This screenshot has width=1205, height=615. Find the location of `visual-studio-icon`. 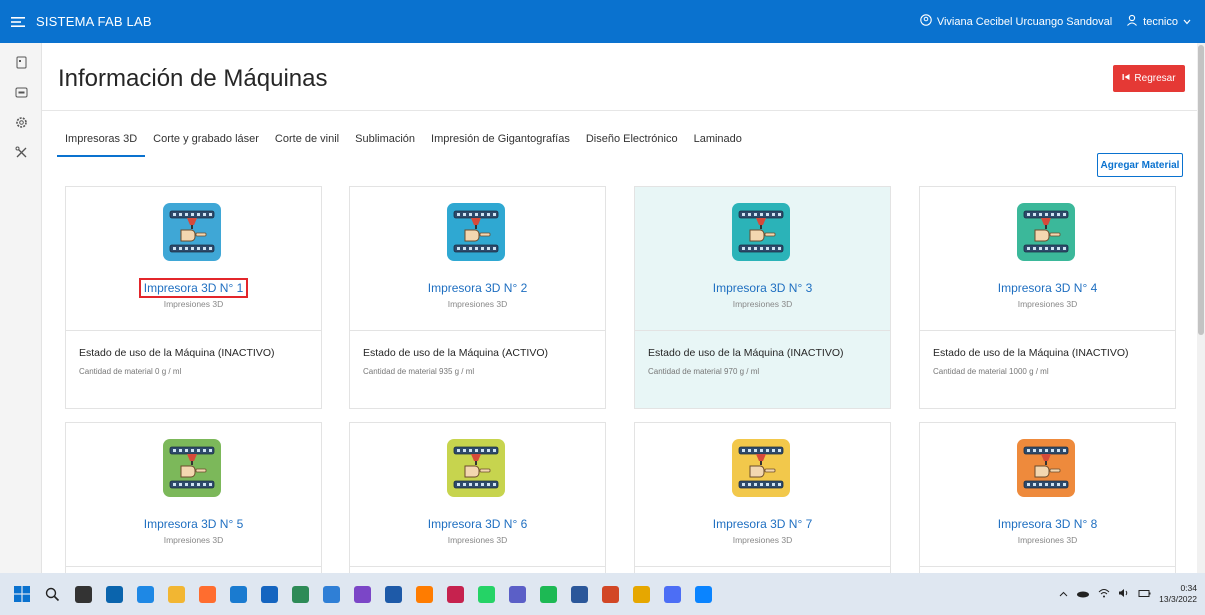

visual-studio-icon is located at coordinates (362, 594).